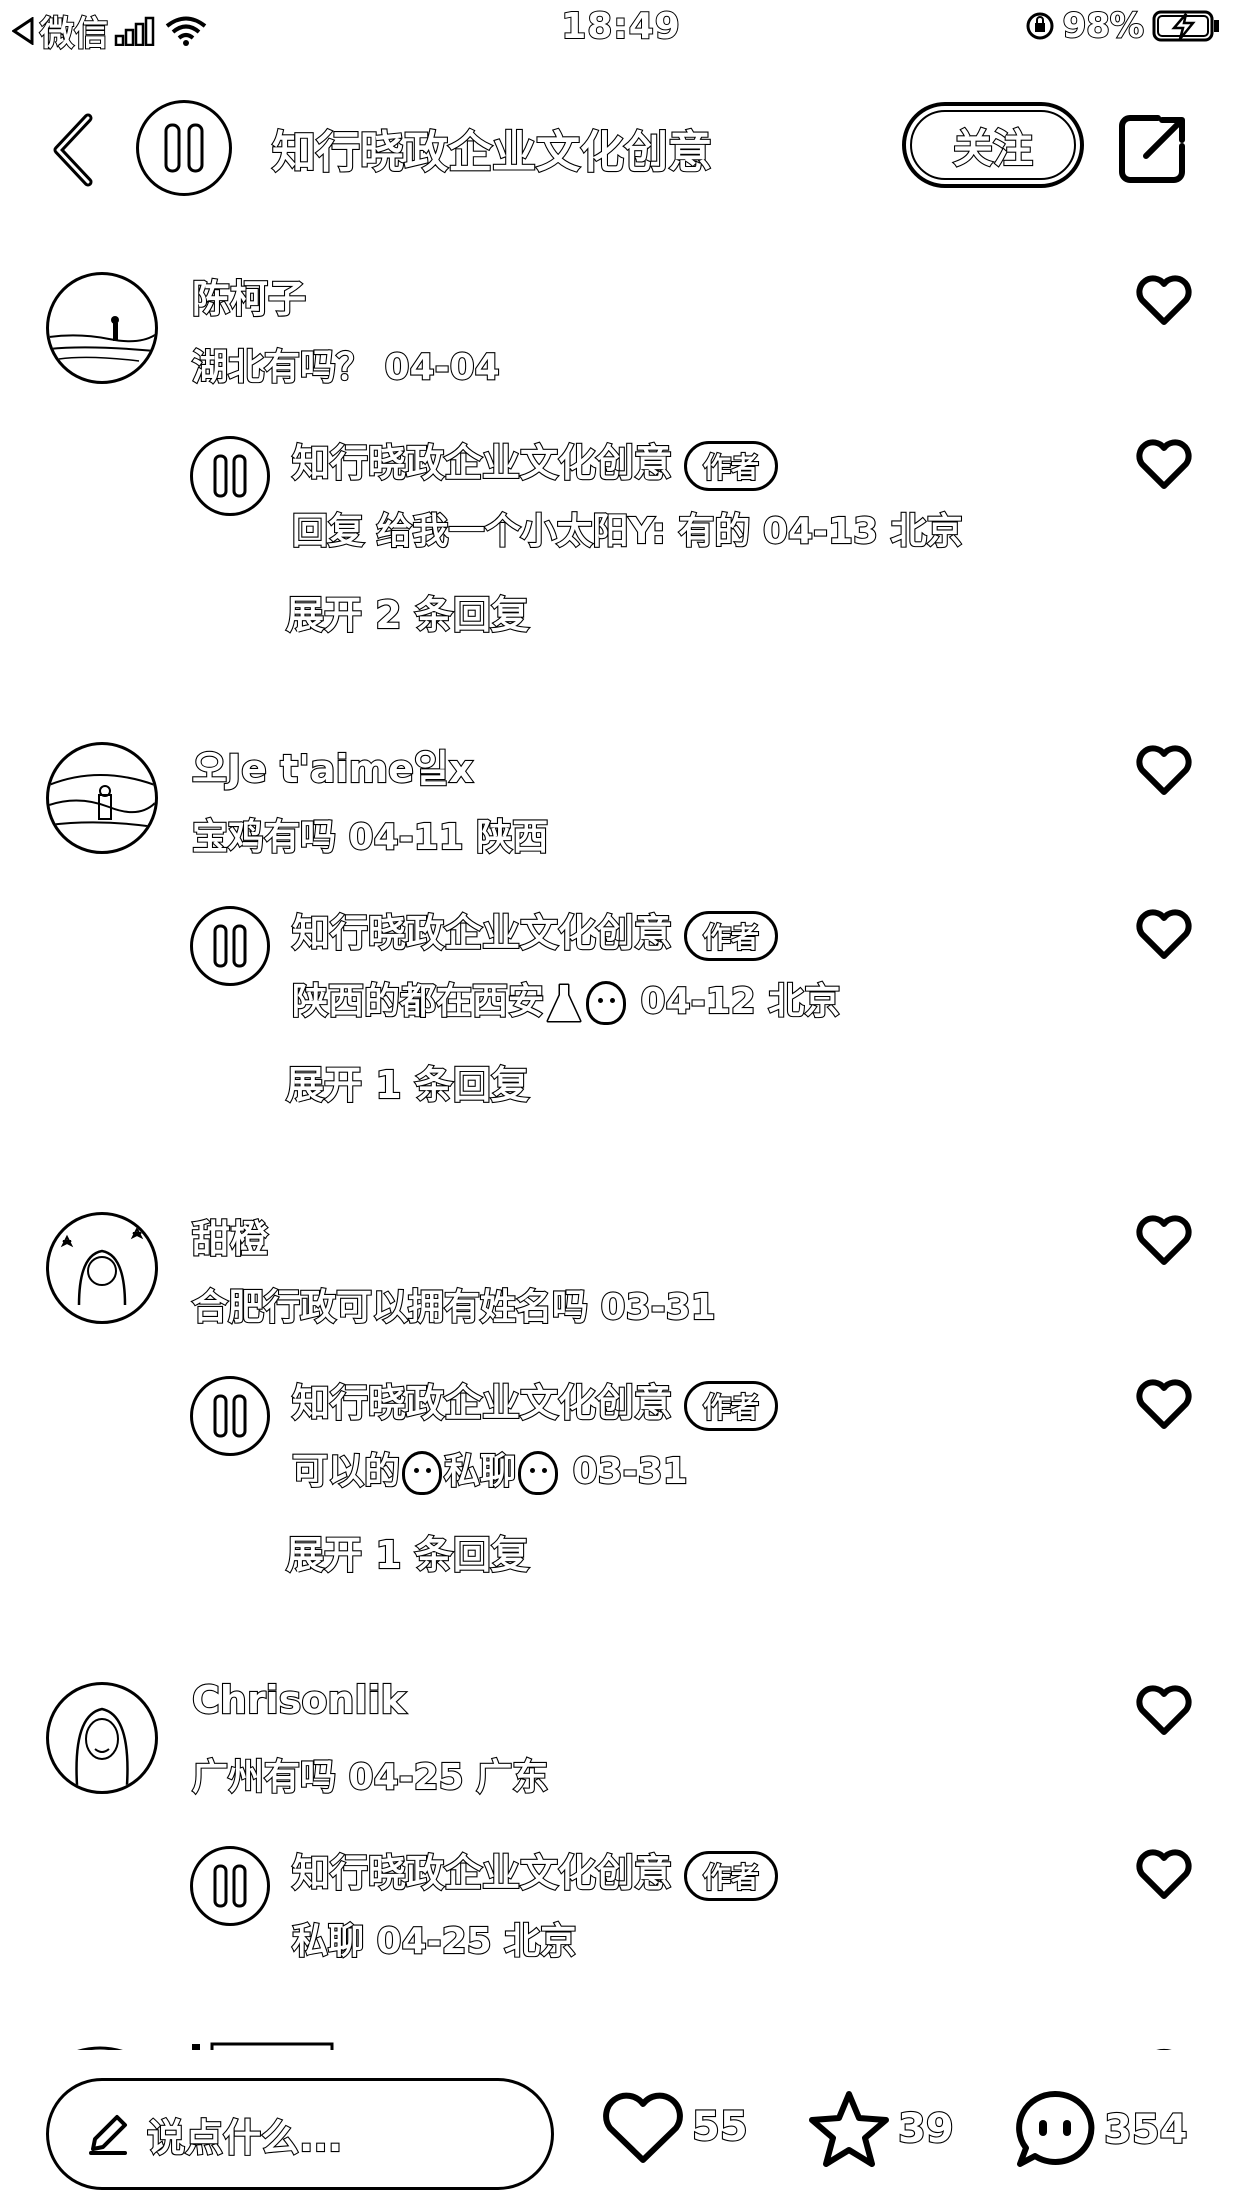  What do you see at coordinates (1154, 148) in the screenshot?
I see `share-icon` at bounding box center [1154, 148].